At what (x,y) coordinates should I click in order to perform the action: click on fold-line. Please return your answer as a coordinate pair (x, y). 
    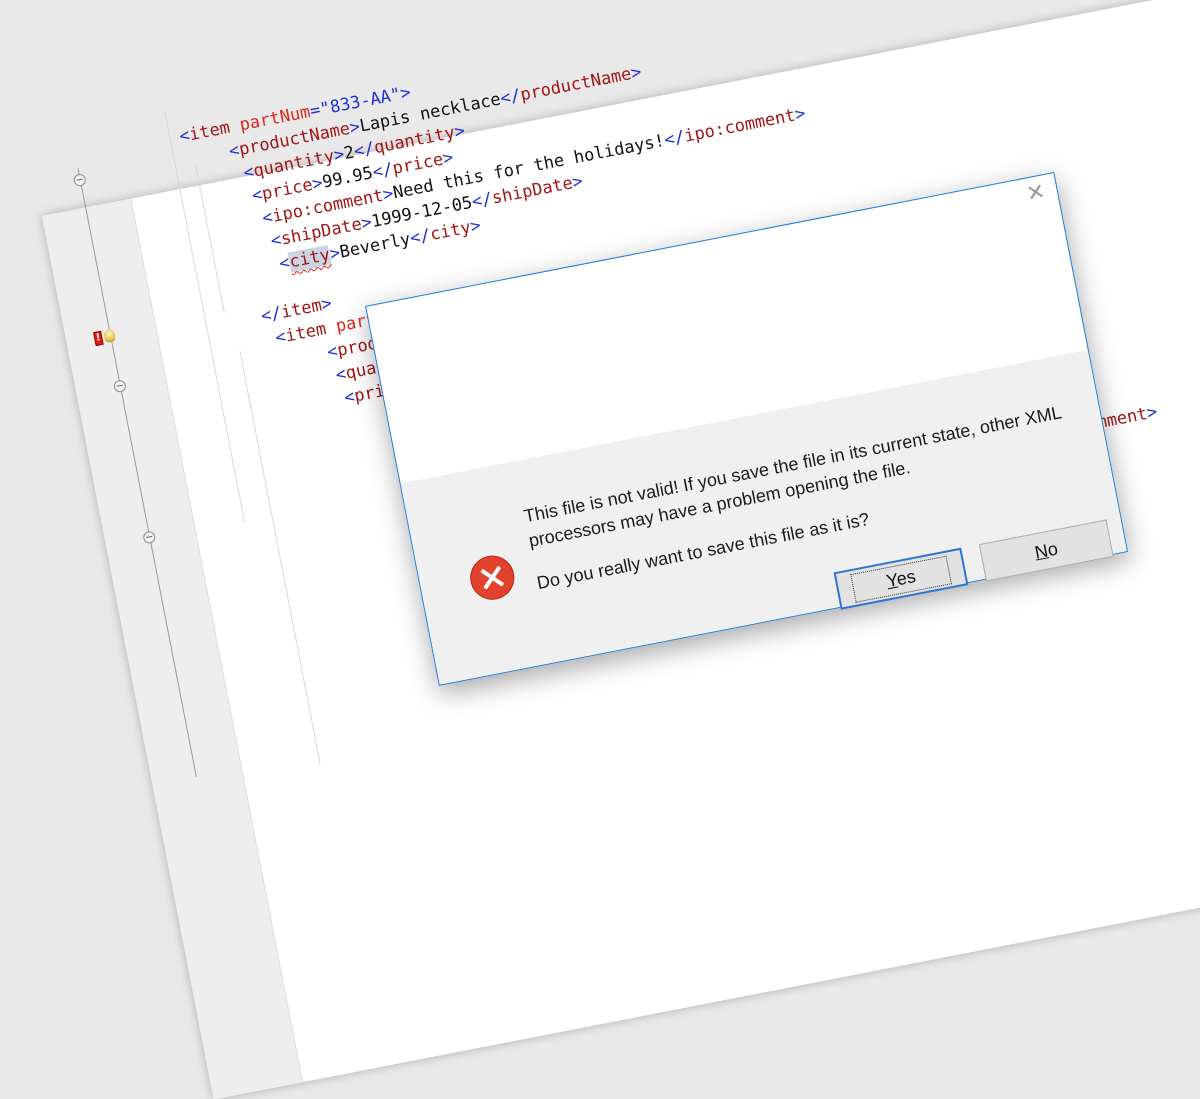
    Looking at the image, I should click on (137, 472).